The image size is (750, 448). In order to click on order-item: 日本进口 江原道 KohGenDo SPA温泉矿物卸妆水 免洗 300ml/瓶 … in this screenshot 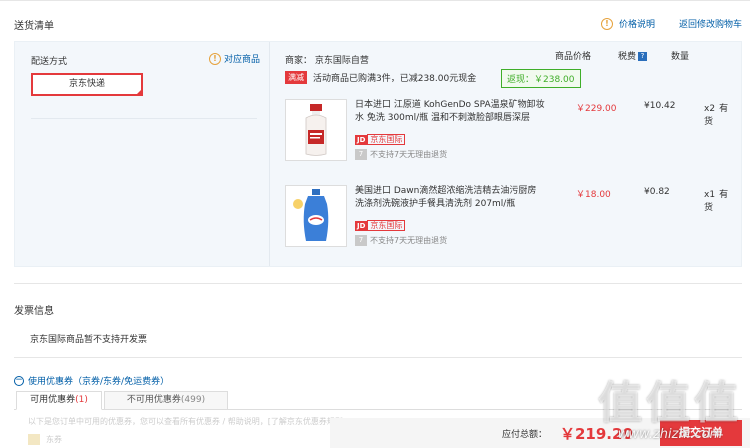, I will do `click(510, 132)`.